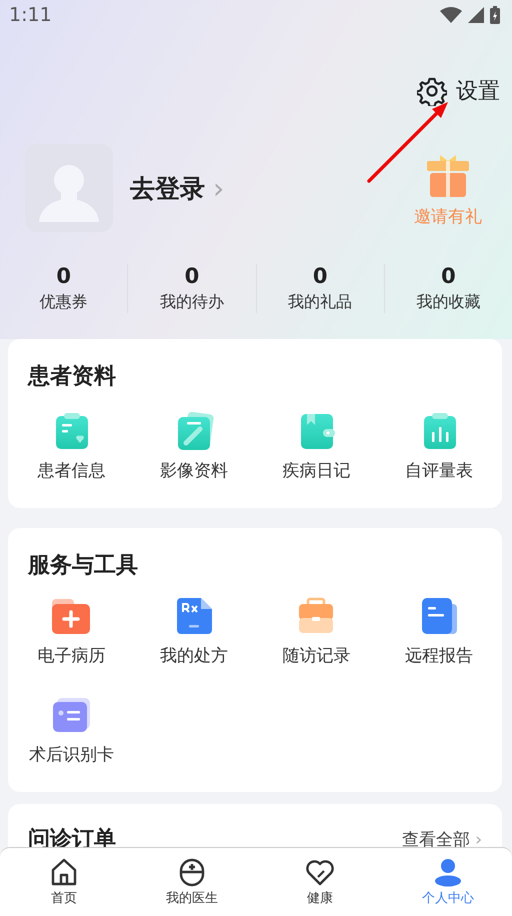  Describe the element at coordinates (458, 91) in the screenshot. I see `settings-button: 设置` at that location.